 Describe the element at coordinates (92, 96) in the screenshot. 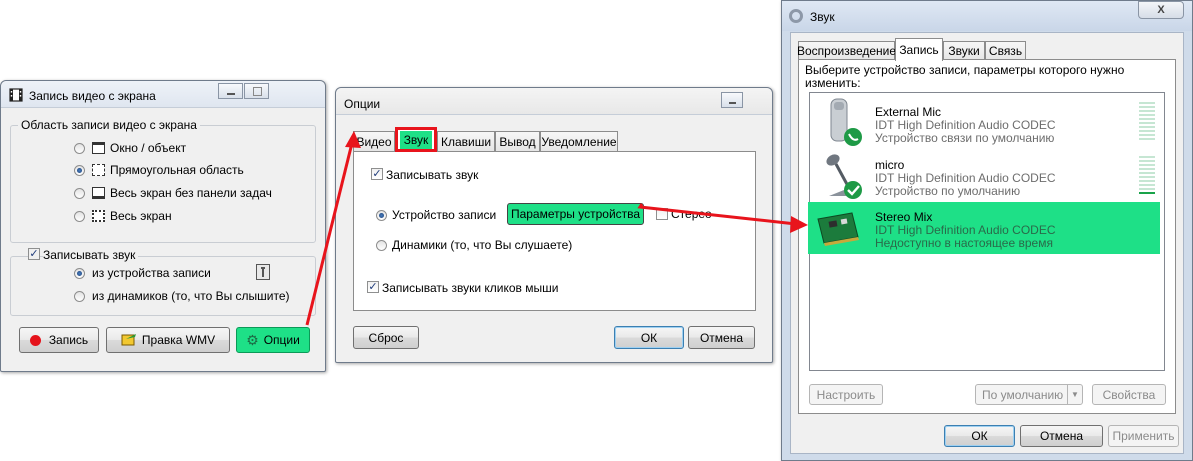

I see `window-title: Запись видео с экрана` at that location.